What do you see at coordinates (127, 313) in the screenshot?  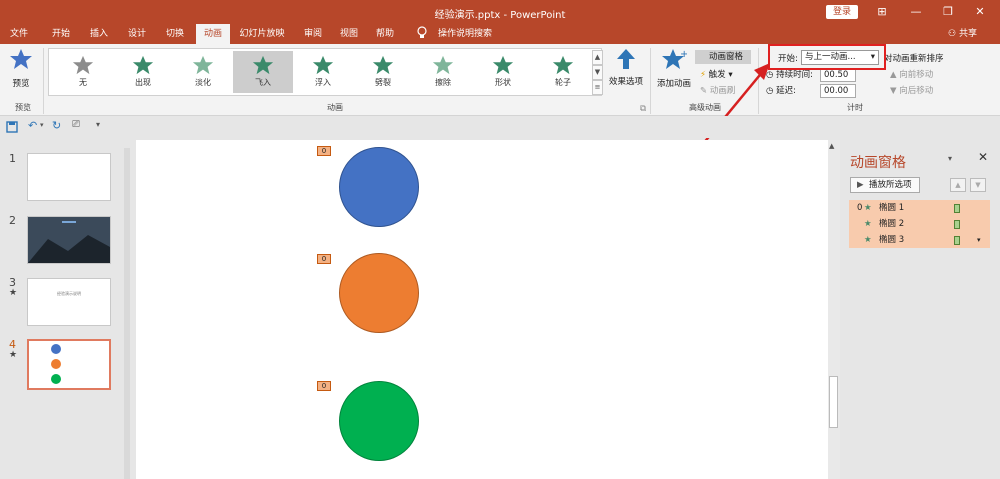 I see `thumbnails-scrollbar` at bounding box center [127, 313].